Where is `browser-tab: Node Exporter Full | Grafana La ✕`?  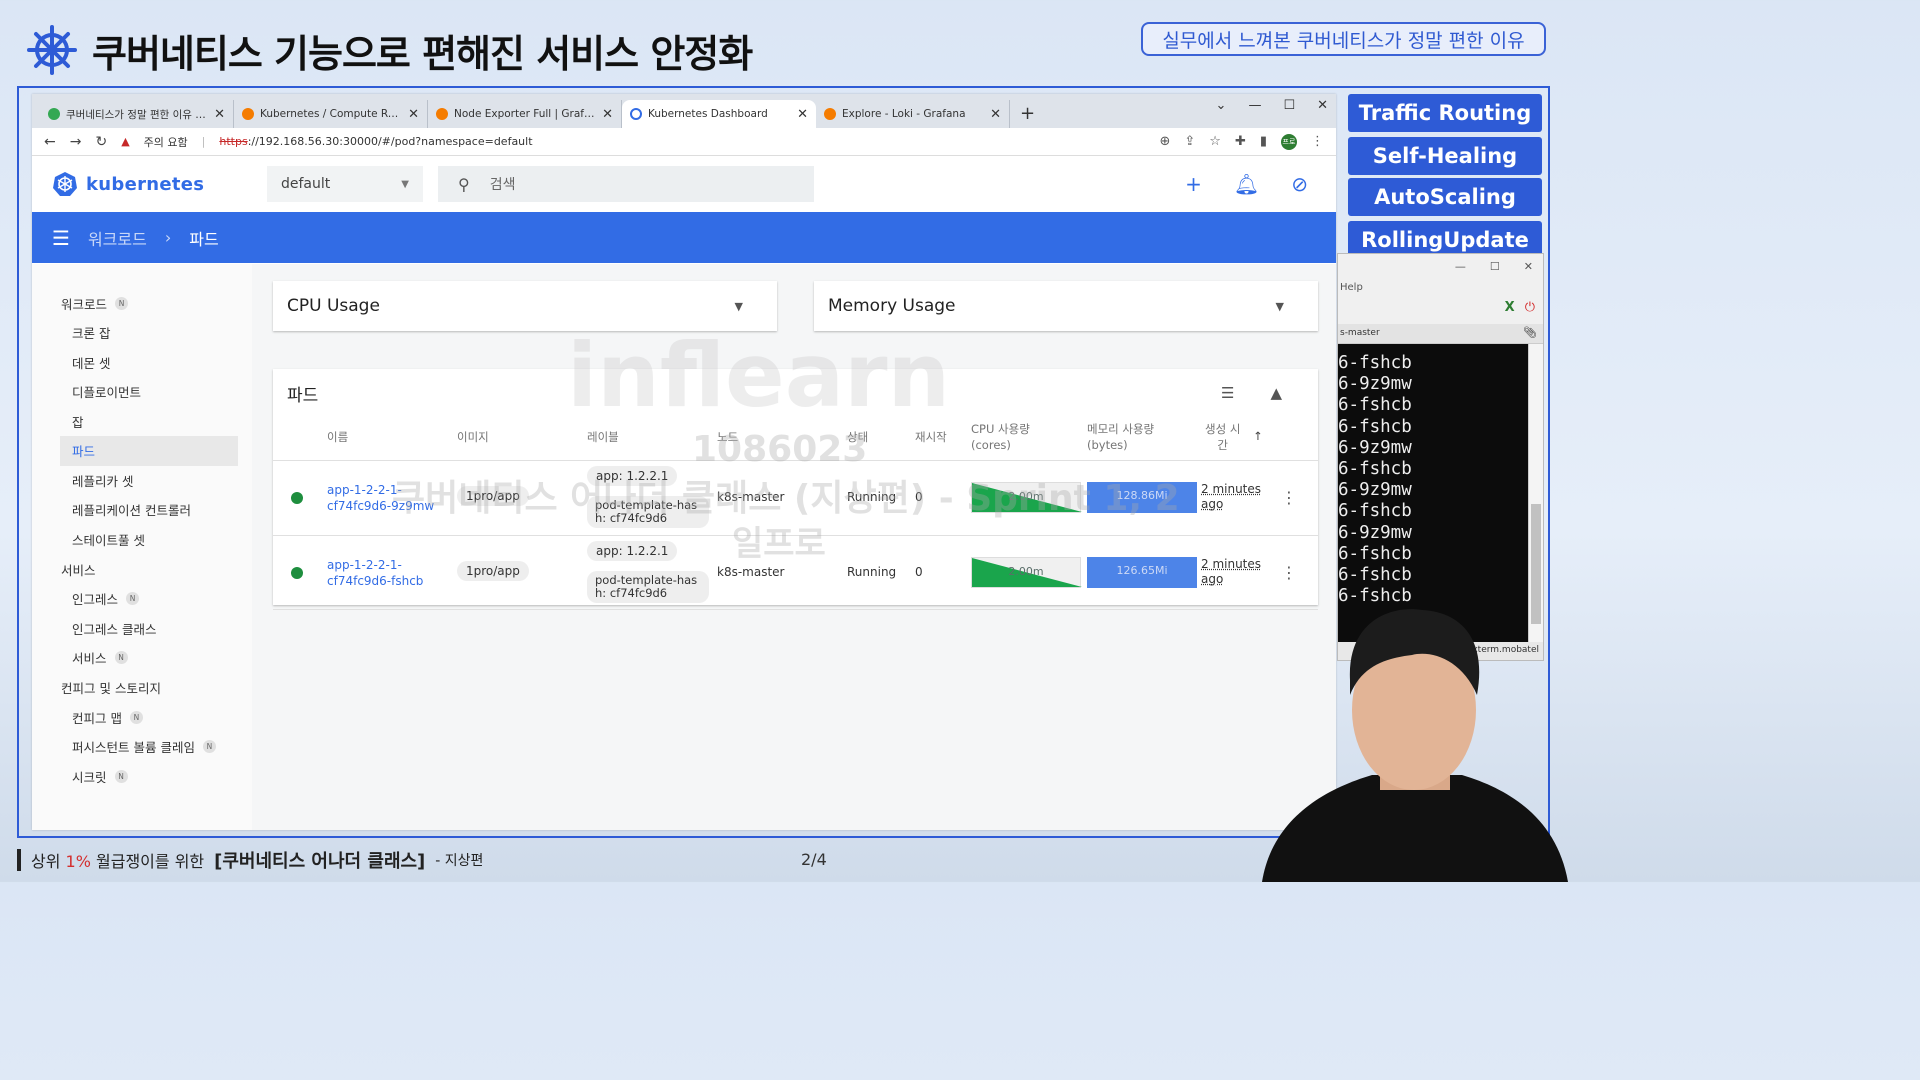 browser-tab: Node Exporter Full | Grafana La ✕ is located at coordinates (525, 114).